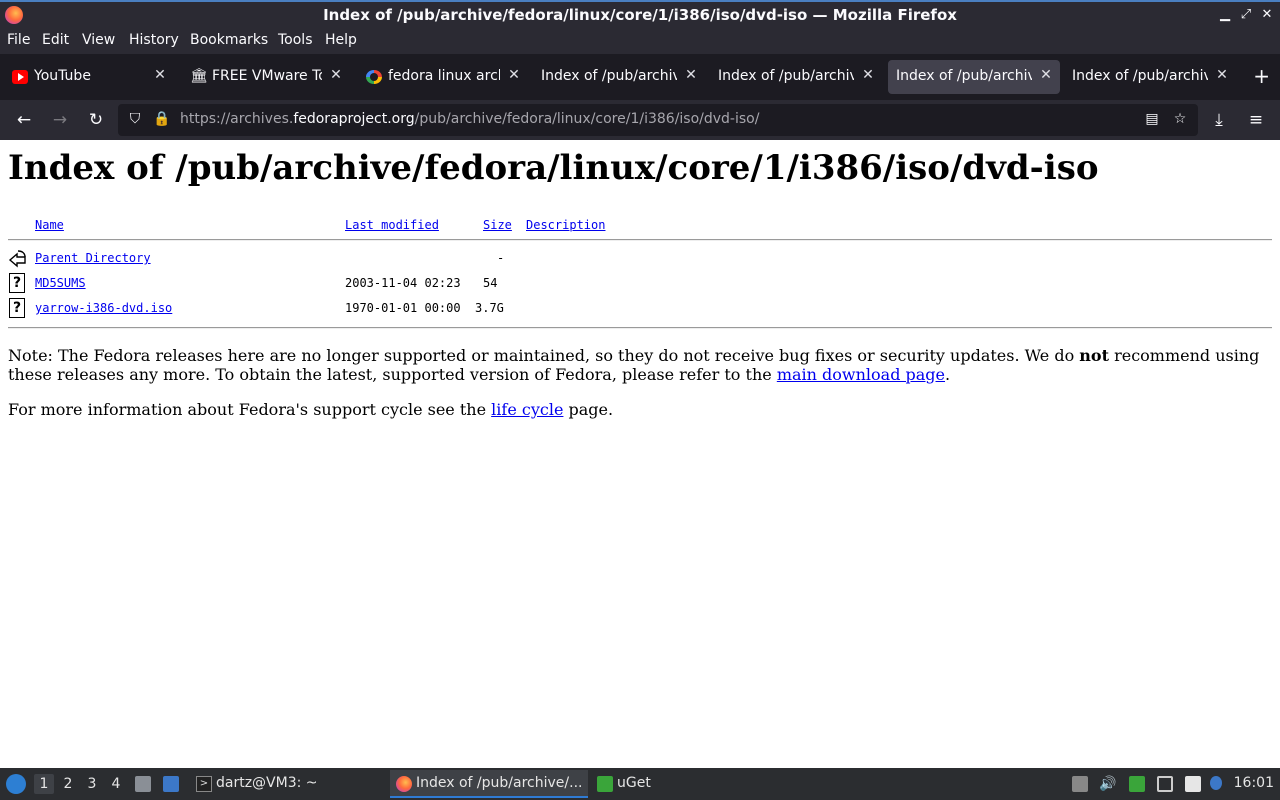 The width and height of the screenshot is (1280, 800). I want to click on column-modified-link: Last modified, so click(392, 225).